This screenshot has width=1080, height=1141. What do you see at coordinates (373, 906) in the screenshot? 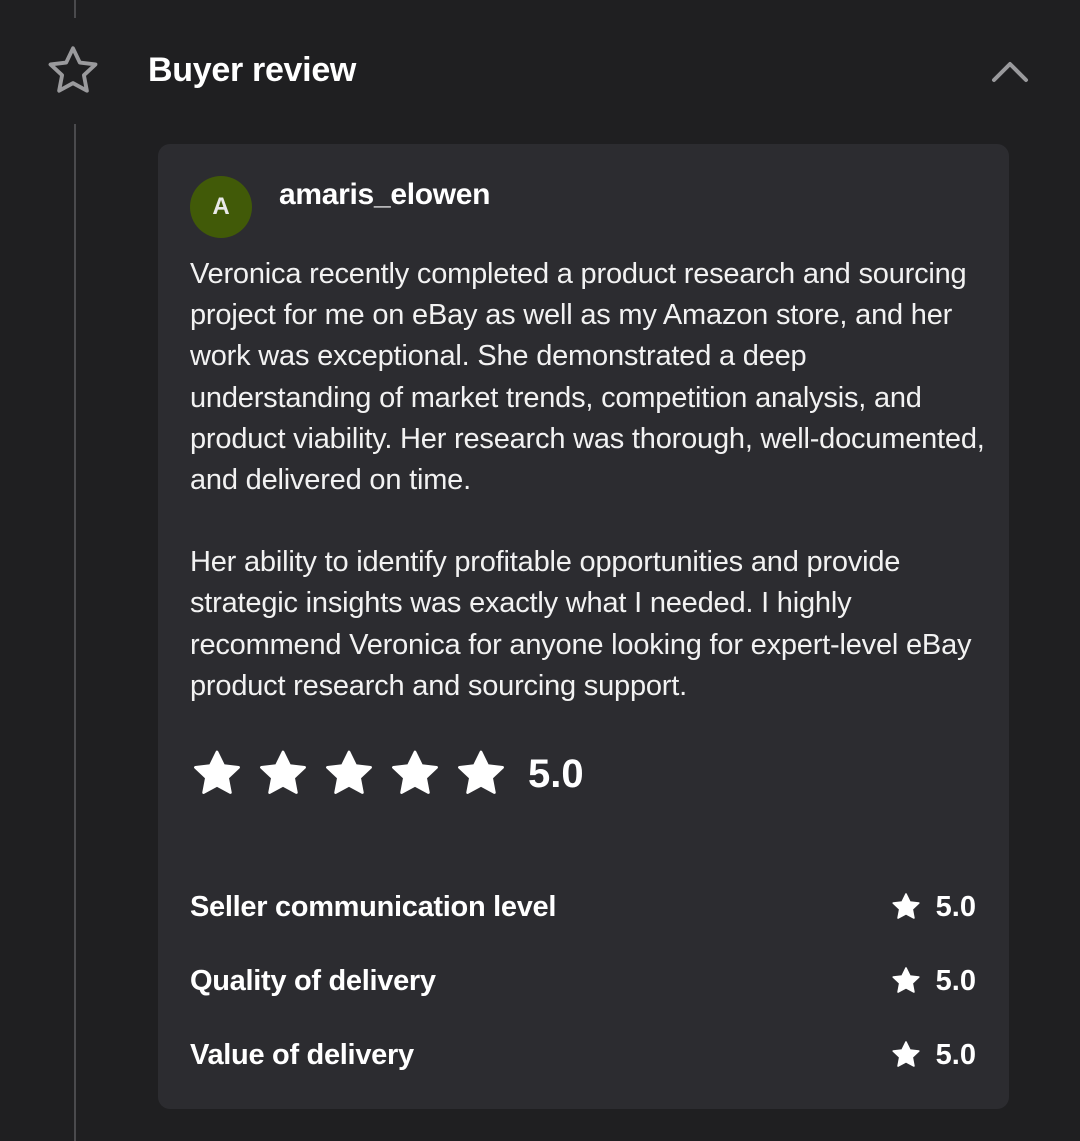
I see `sub-rating-label: Seller communication level` at bounding box center [373, 906].